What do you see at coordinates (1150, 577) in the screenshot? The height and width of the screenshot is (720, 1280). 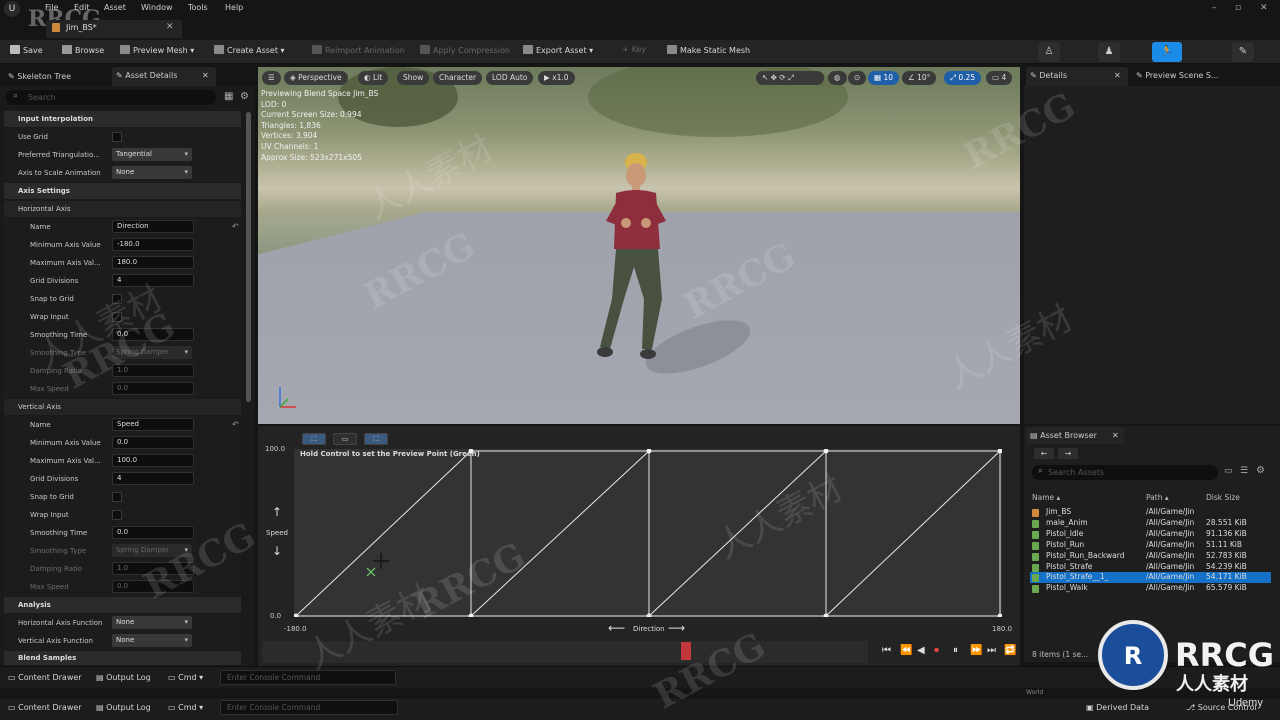 I see `asset-row-selected: Pistol_Strafe__1_ /All/Game/Jin 54.171 KiB` at bounding box center [1150, 577].